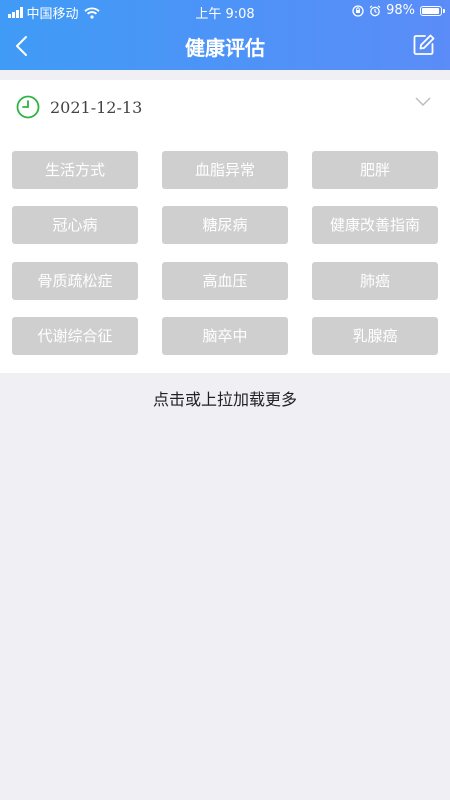 This screenshot has height=800, width=450. What do you see at coordinates (375, 281) in the screenshot?
I see `tag-lung-cancer: 肺癌` at bounding box center [375, 281].